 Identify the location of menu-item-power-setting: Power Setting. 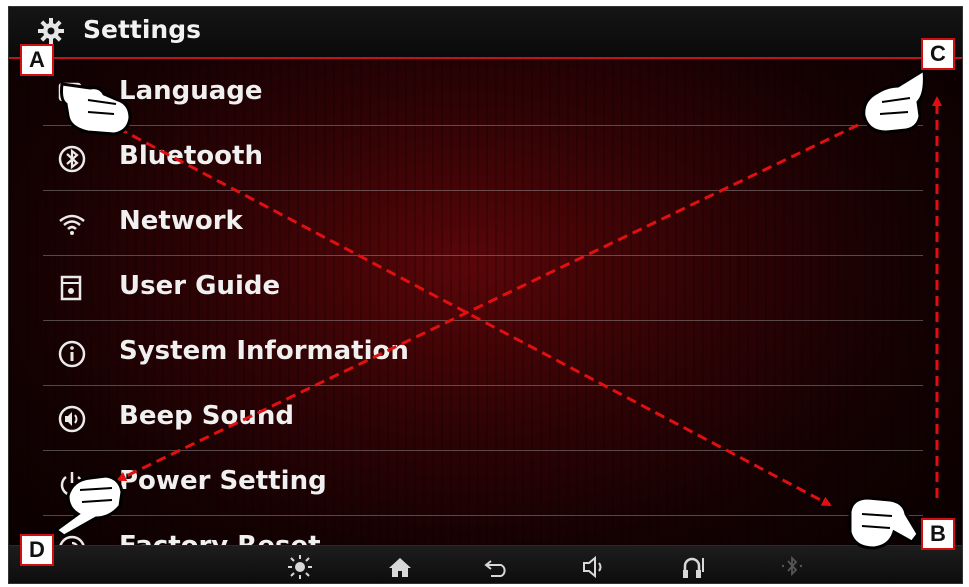
(483, 483).